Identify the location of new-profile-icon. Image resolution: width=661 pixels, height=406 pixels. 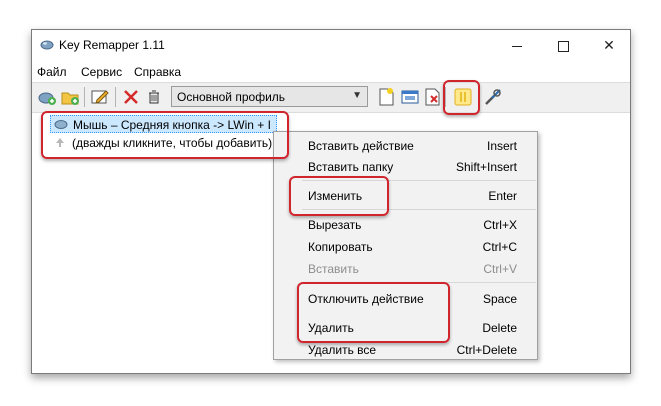
(386, 97).